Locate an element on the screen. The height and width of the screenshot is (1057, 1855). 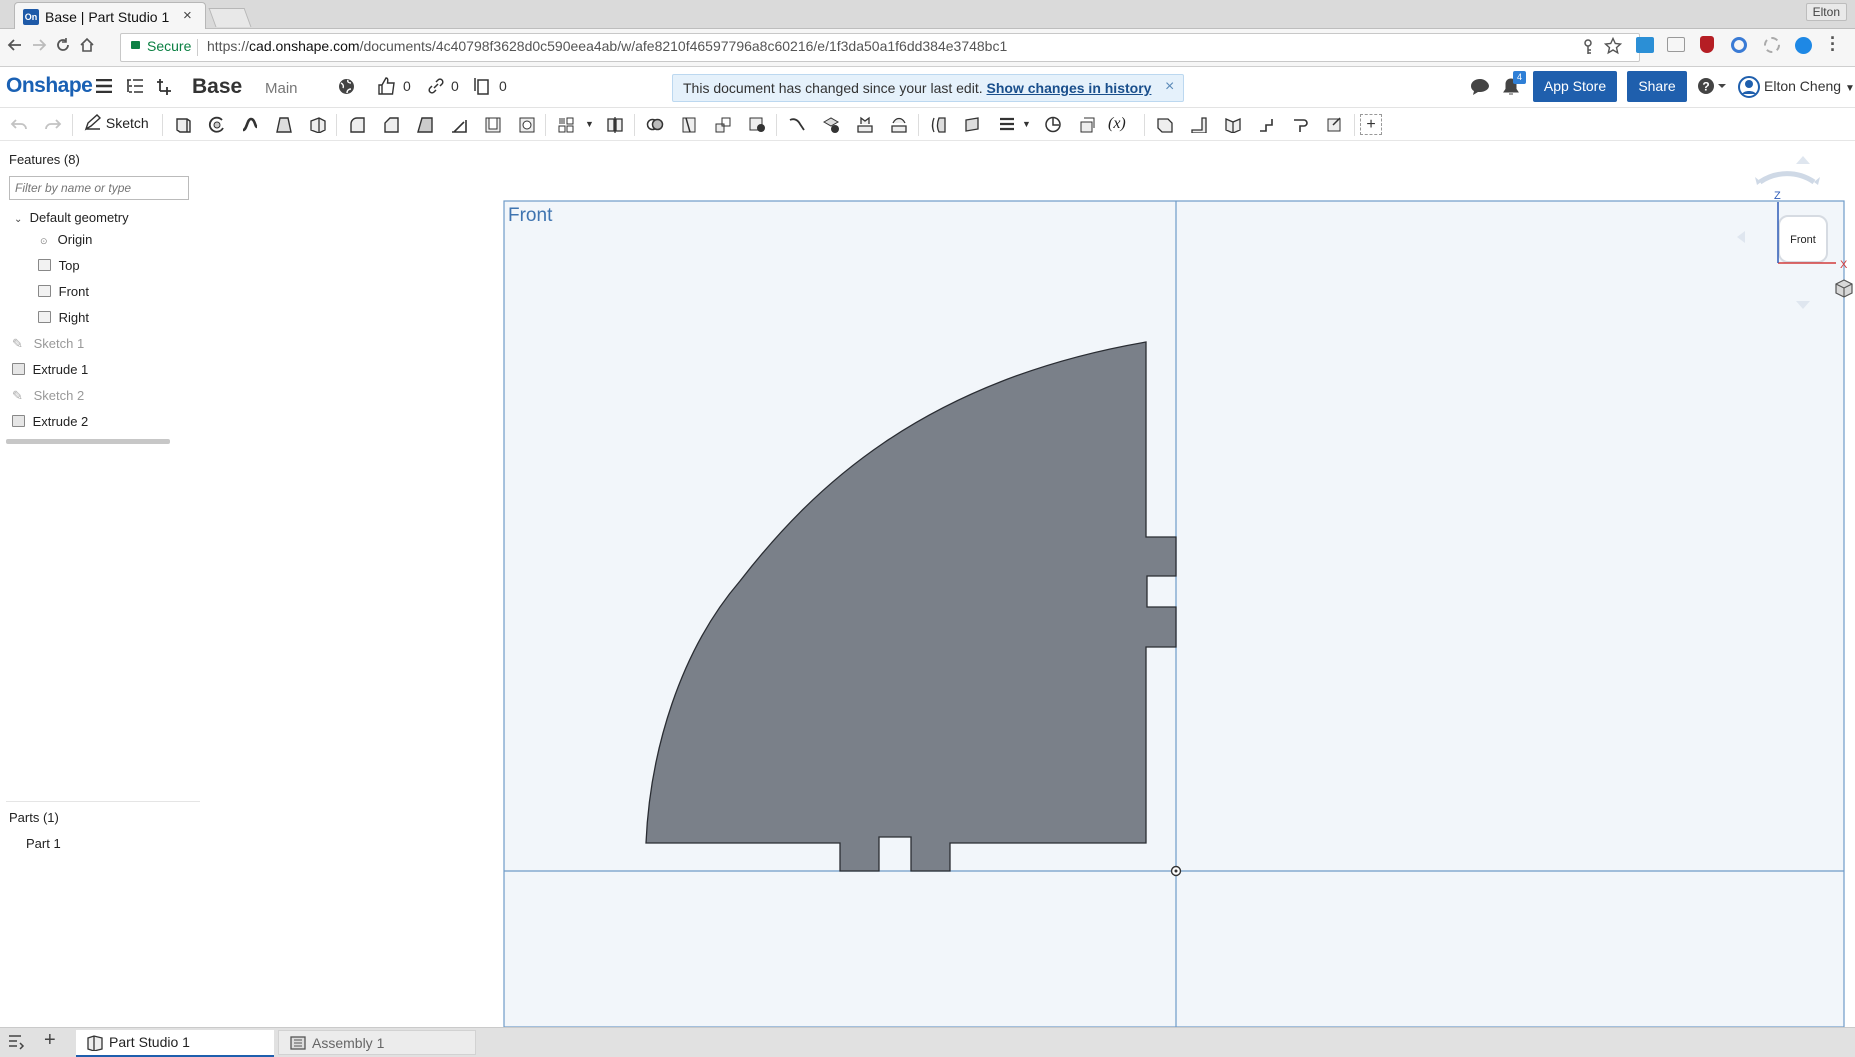
extension-5-icon is located at coordinates (1803, 45).